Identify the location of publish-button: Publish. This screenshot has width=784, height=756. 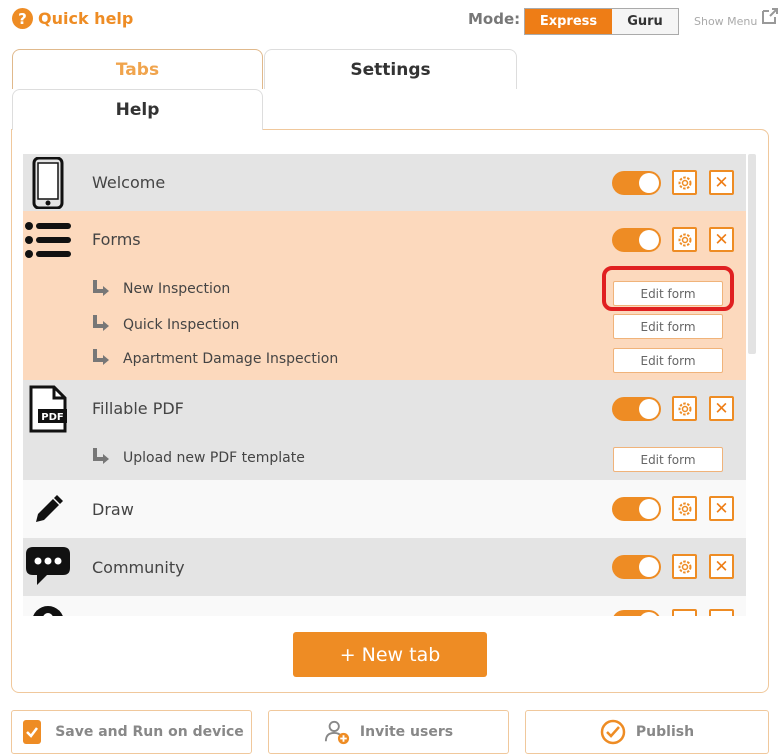
(647, 732).